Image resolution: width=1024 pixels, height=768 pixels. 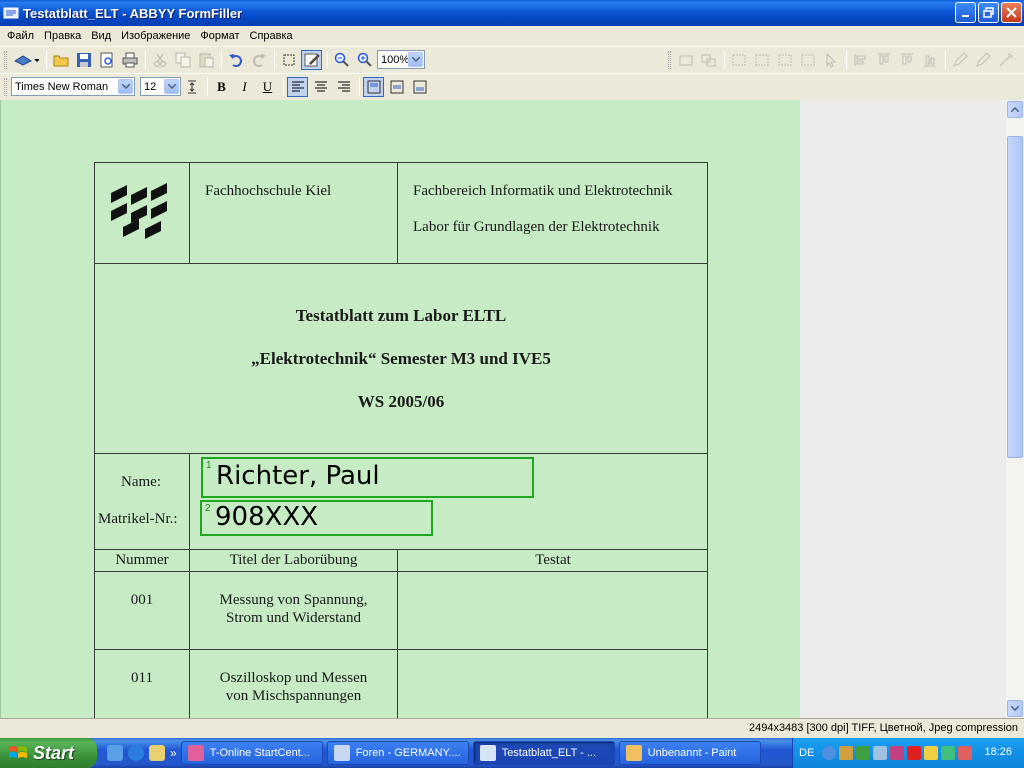 What do you see at coordinates (235, 60) in the screenshot?
I see `undo-button` at bounding box center [235, 60].